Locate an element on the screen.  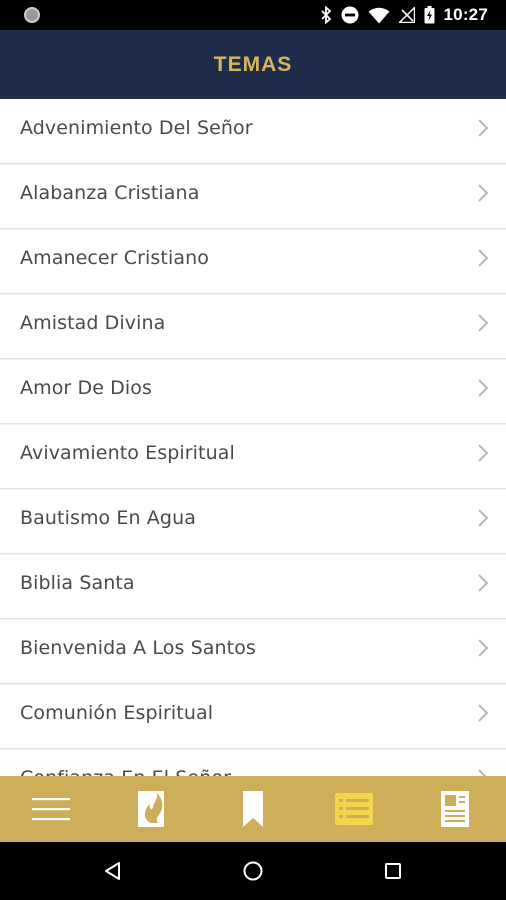
list-item: Alabanza Cristiana is located at coordinates (253, 196).